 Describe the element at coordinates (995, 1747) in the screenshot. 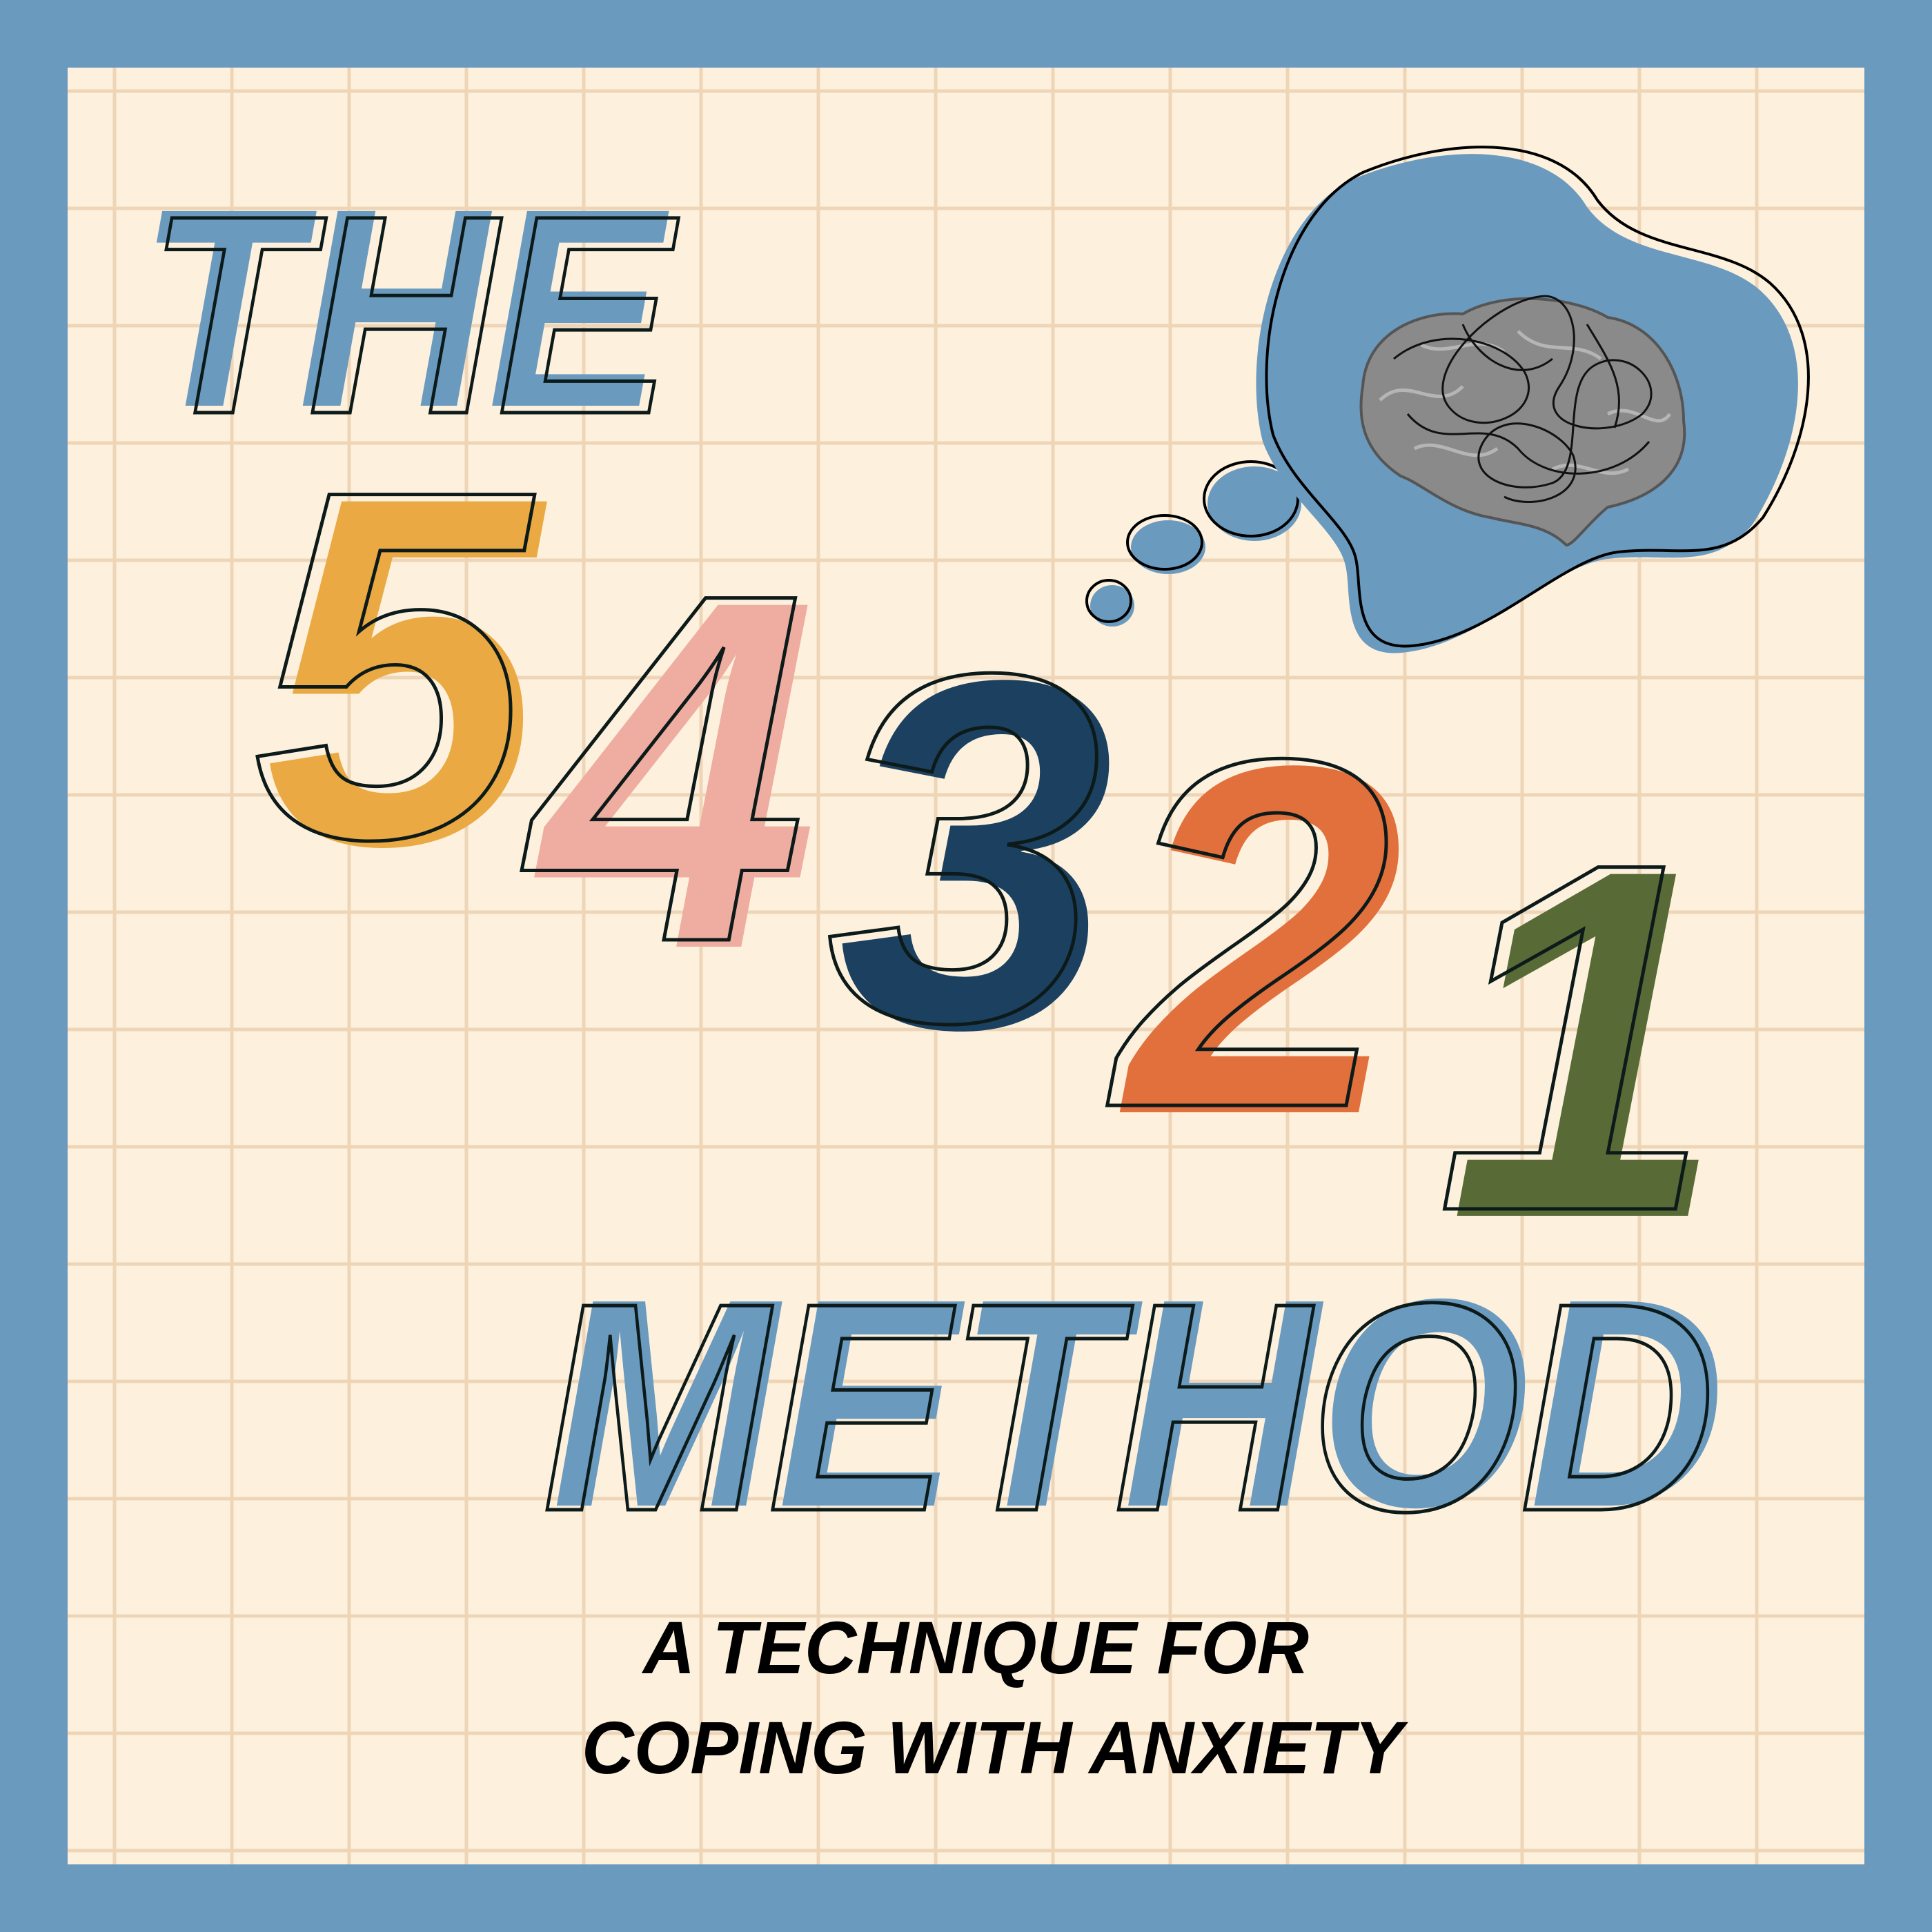

I see `subtitle-line-2: COPING WITH ANXIETY` at that location.